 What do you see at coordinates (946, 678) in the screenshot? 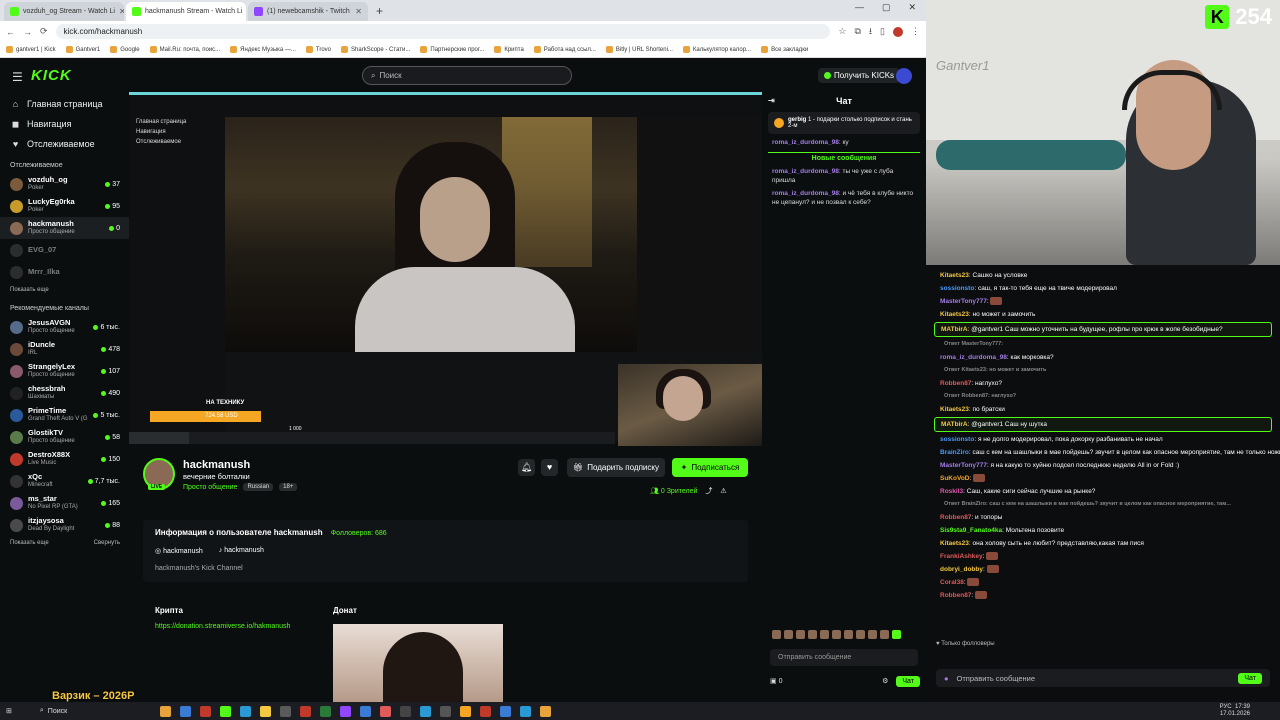
I see `mic-icon: ●` at bounding box center [946, 678].